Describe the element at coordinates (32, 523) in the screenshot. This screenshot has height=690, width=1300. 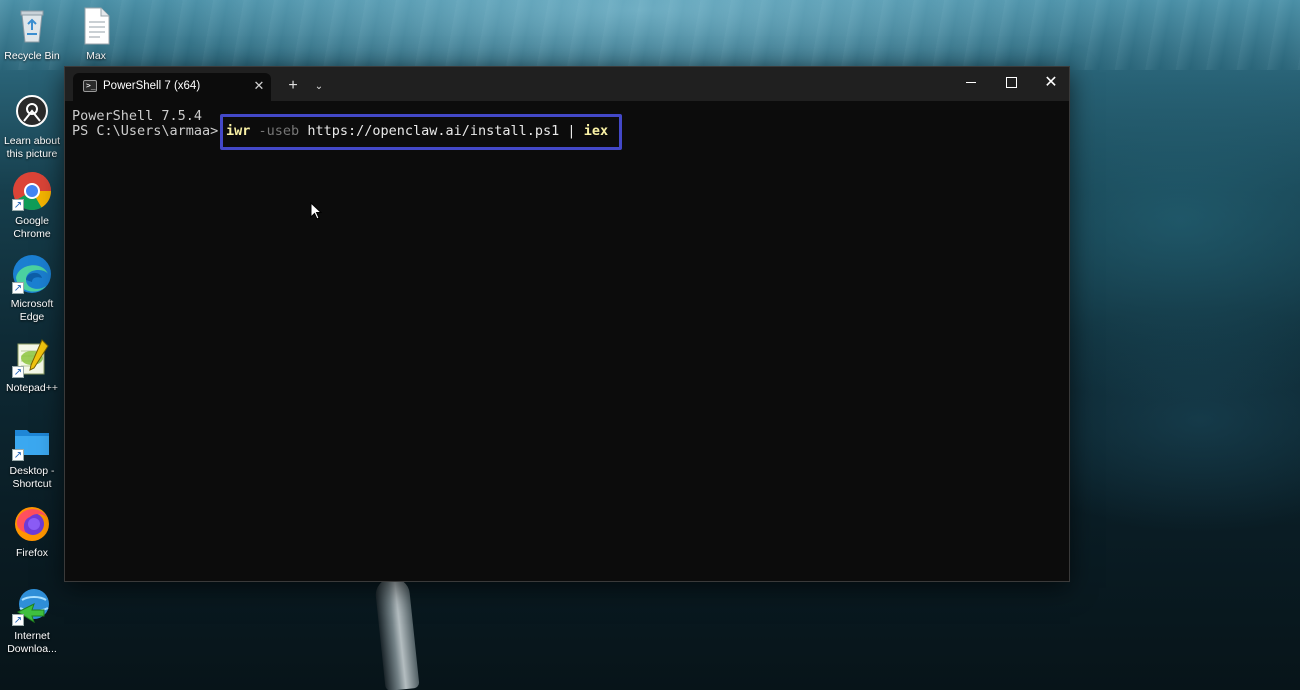
I see `firefox-icon` at that location.